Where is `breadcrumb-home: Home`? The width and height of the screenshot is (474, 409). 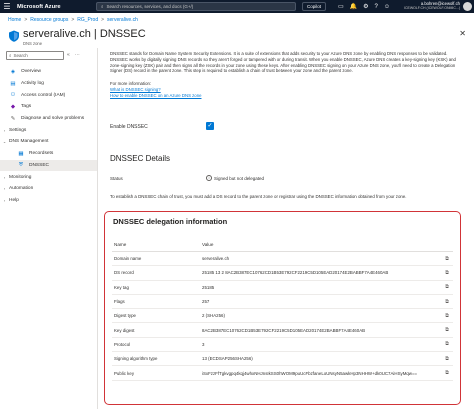 breadcrumb-home: Home is located at coordinates (14, 20).